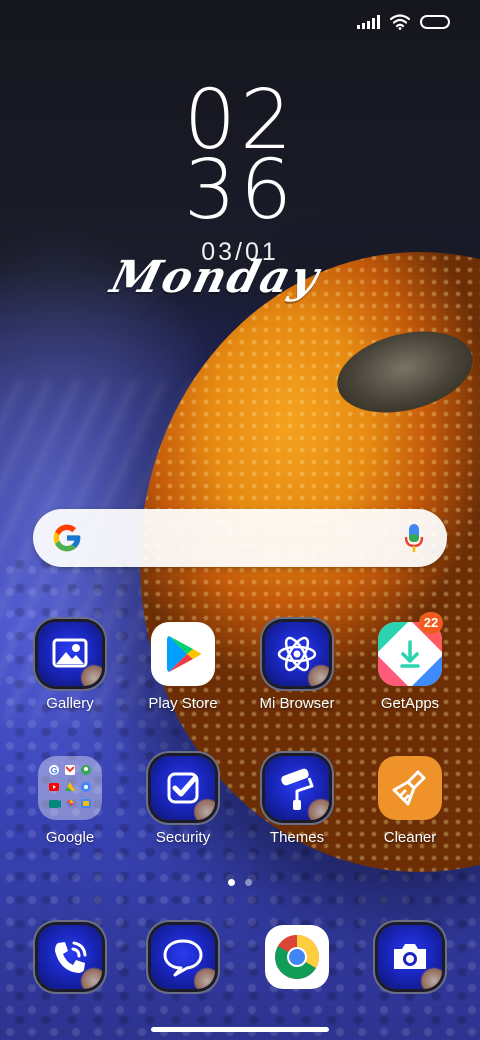 This screenshot has width=480, height=1040. Describe the element at coordinates (297, 837) in the screenshot. I see `app-label: Themes` at that location.